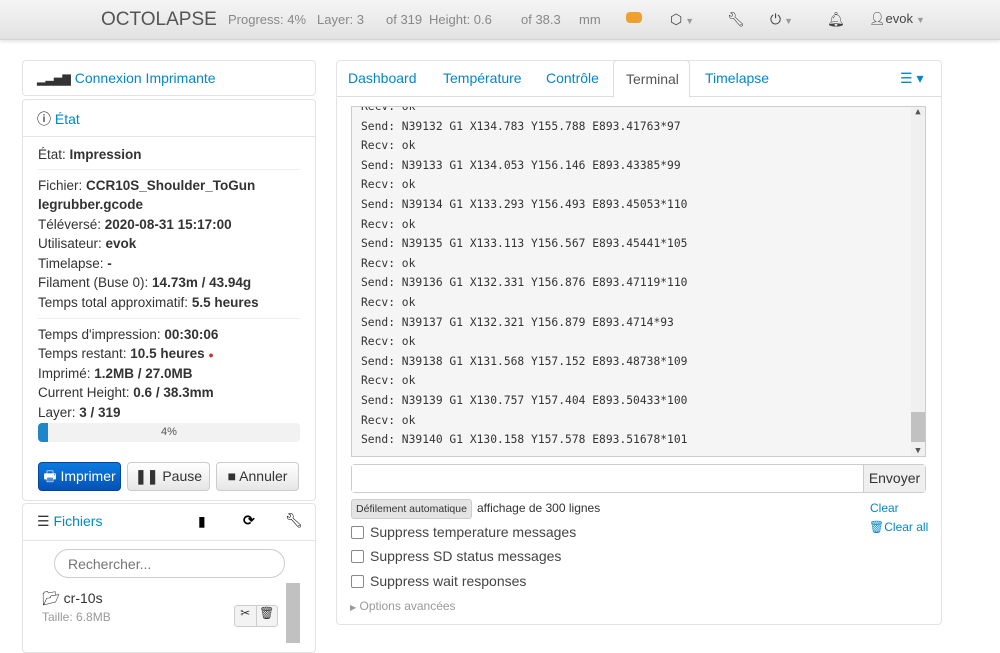 The width and height of the screenshot is (1000, 653). What do you see at coordinates (737, 78) in the screenshot?
I see `tab-timelapse: Timelapse` at bounding box center [737, 78].